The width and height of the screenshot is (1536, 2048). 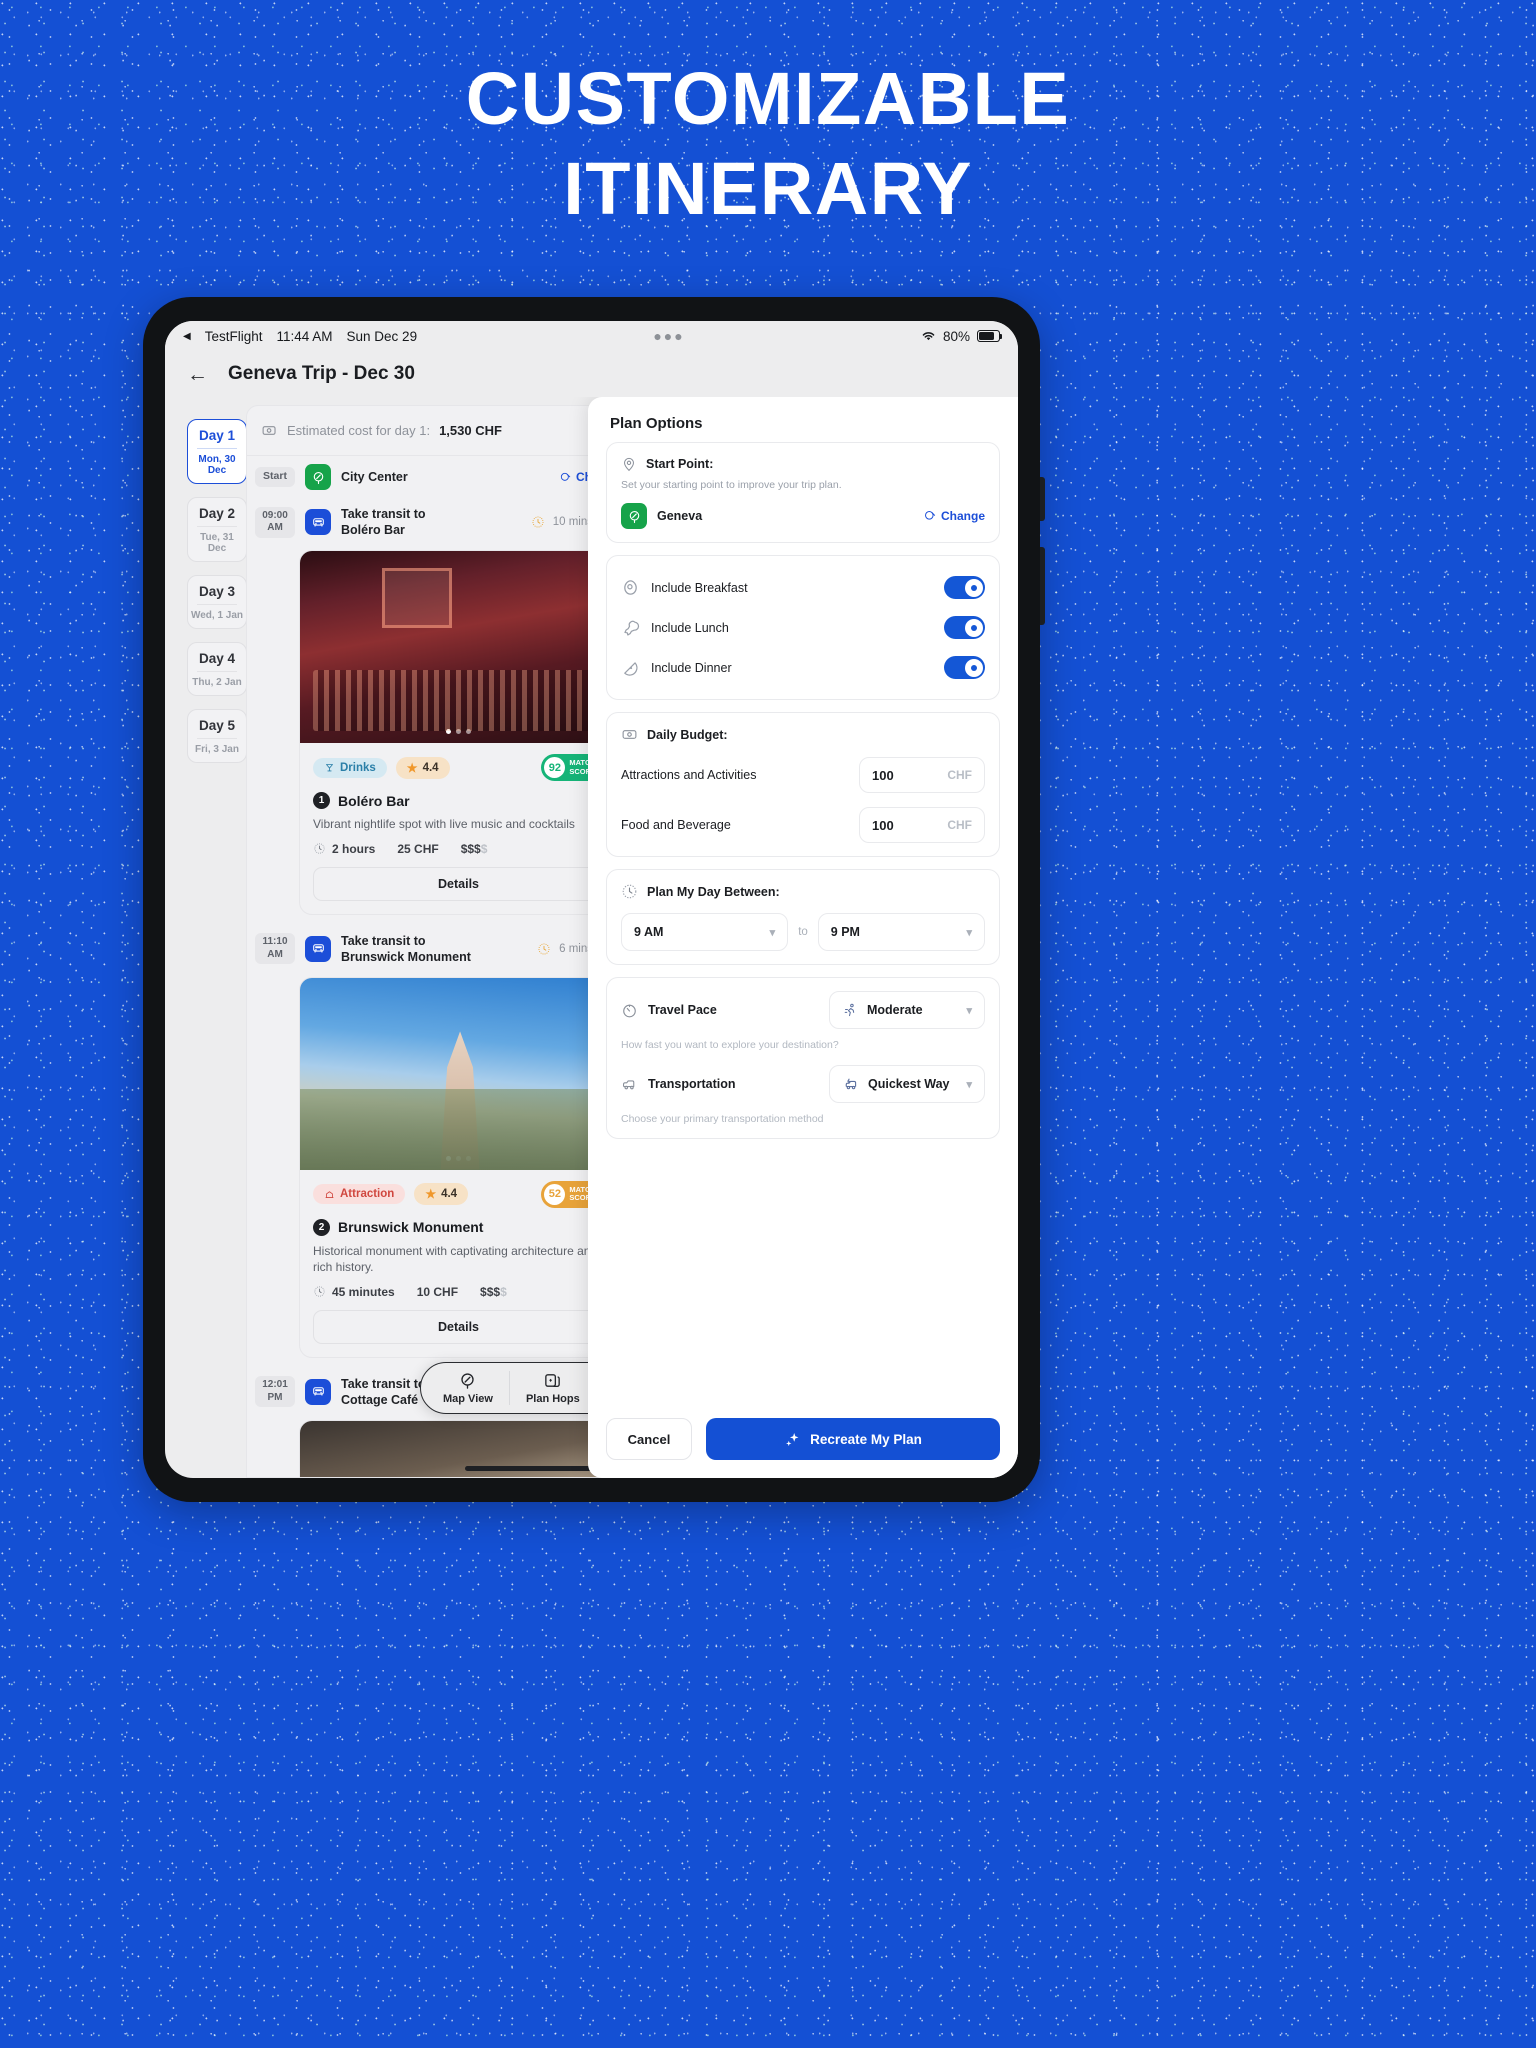 I want to click on budget-label-food: Food and Beverage, so click(x=676, y=825).